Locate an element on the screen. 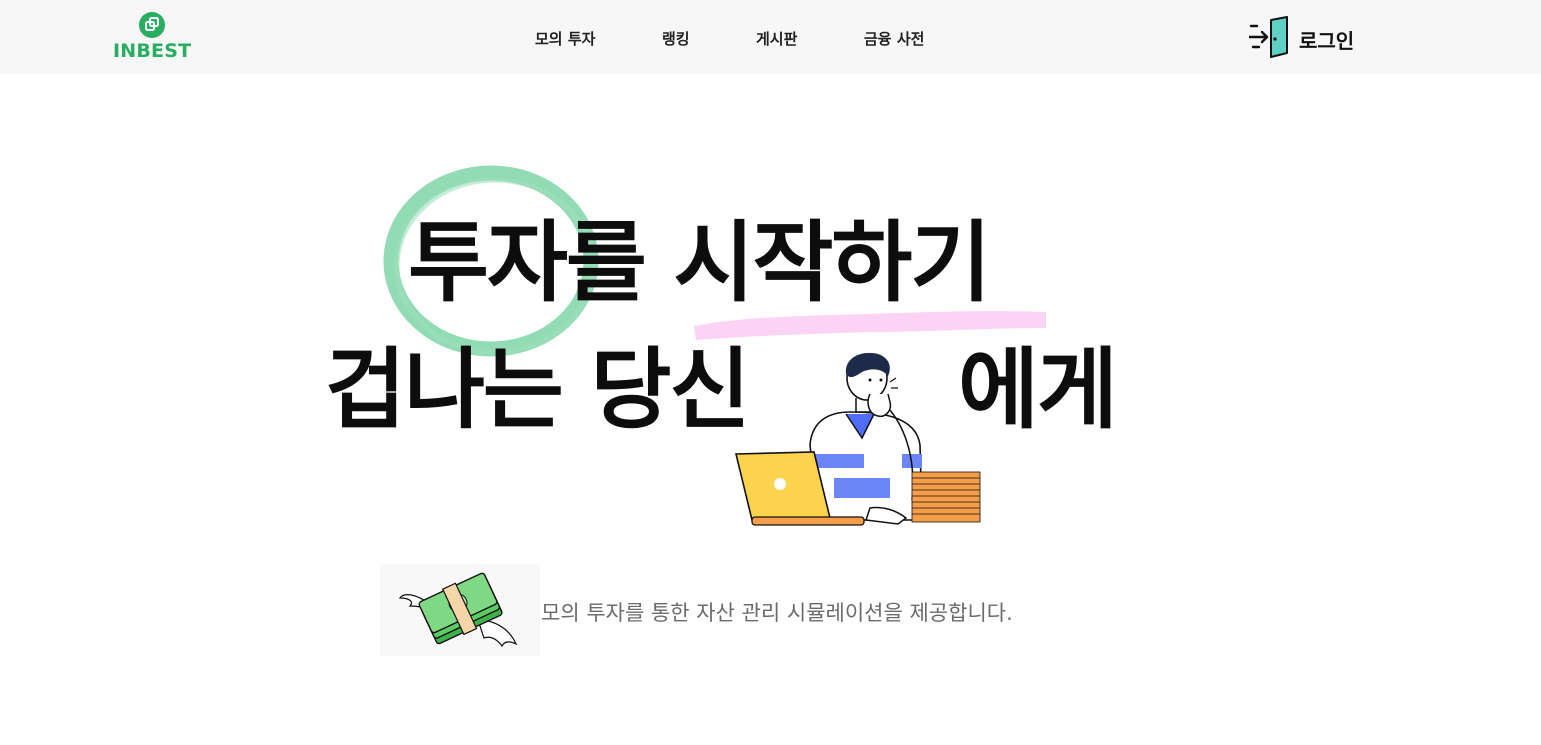  flying-money-icon is located at coordinates (460, 610).